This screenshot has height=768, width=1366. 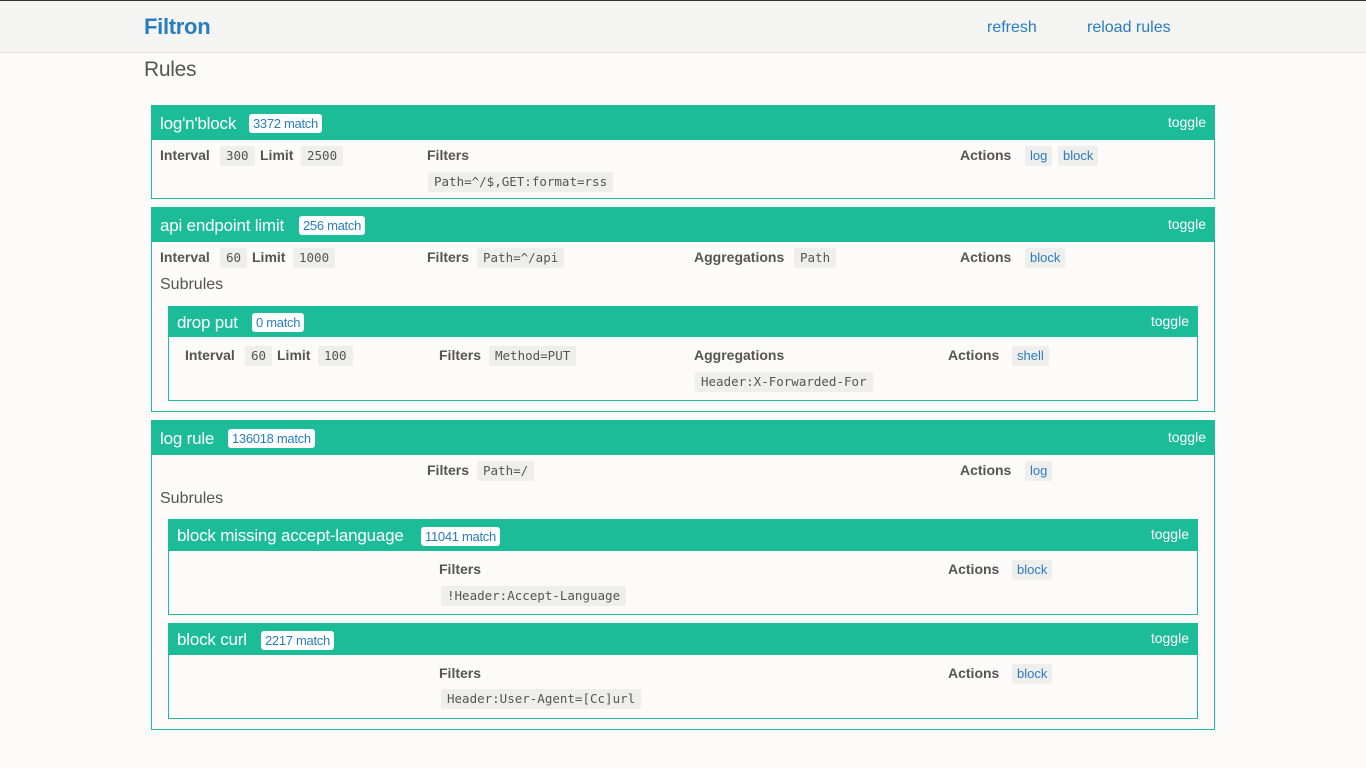 What do you see at coordinates (534, 596) in the screenshot?
I see `filter-value: !Header:Accept-Language` at bounding box center [534, 596].